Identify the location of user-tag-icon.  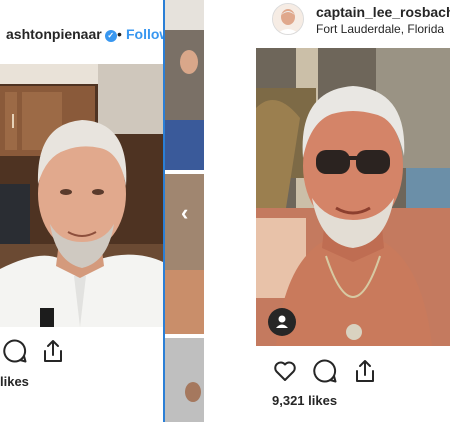
(282, 322).